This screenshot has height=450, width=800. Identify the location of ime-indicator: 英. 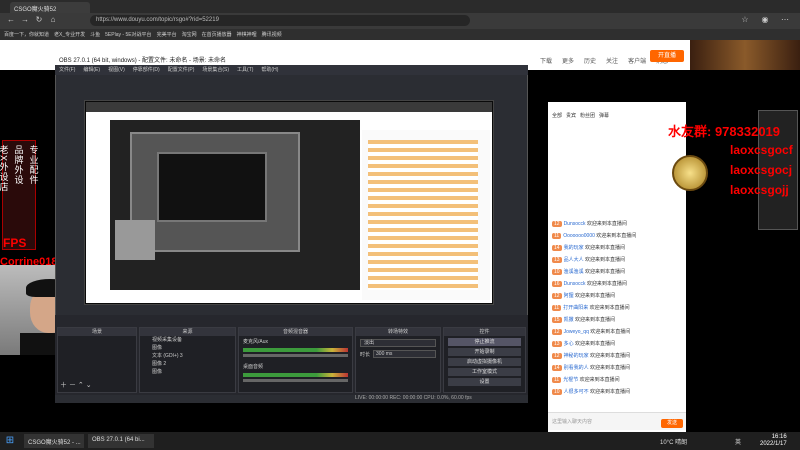
(738, 441).